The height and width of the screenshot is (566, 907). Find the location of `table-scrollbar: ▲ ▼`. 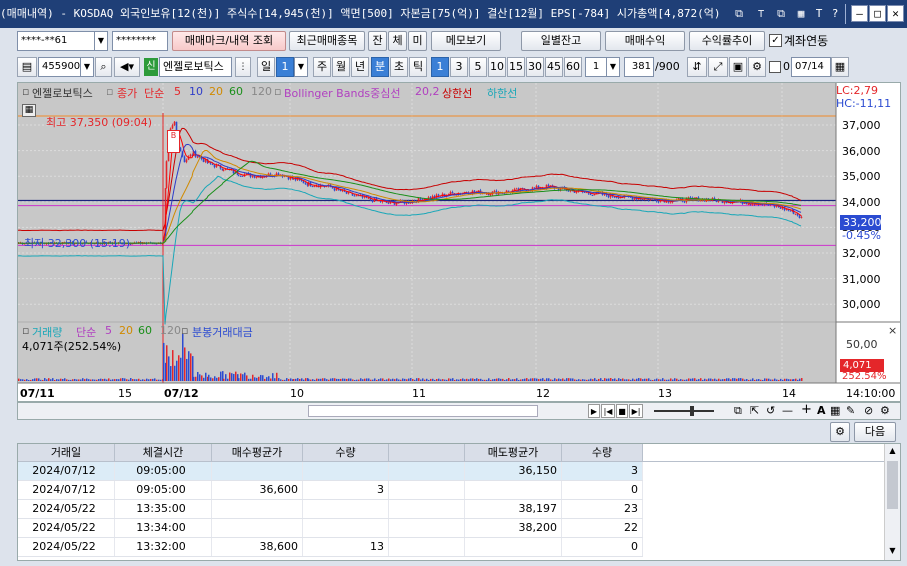

table-scrollbar: ▲ ▼ is located at coordinates (892, 502).